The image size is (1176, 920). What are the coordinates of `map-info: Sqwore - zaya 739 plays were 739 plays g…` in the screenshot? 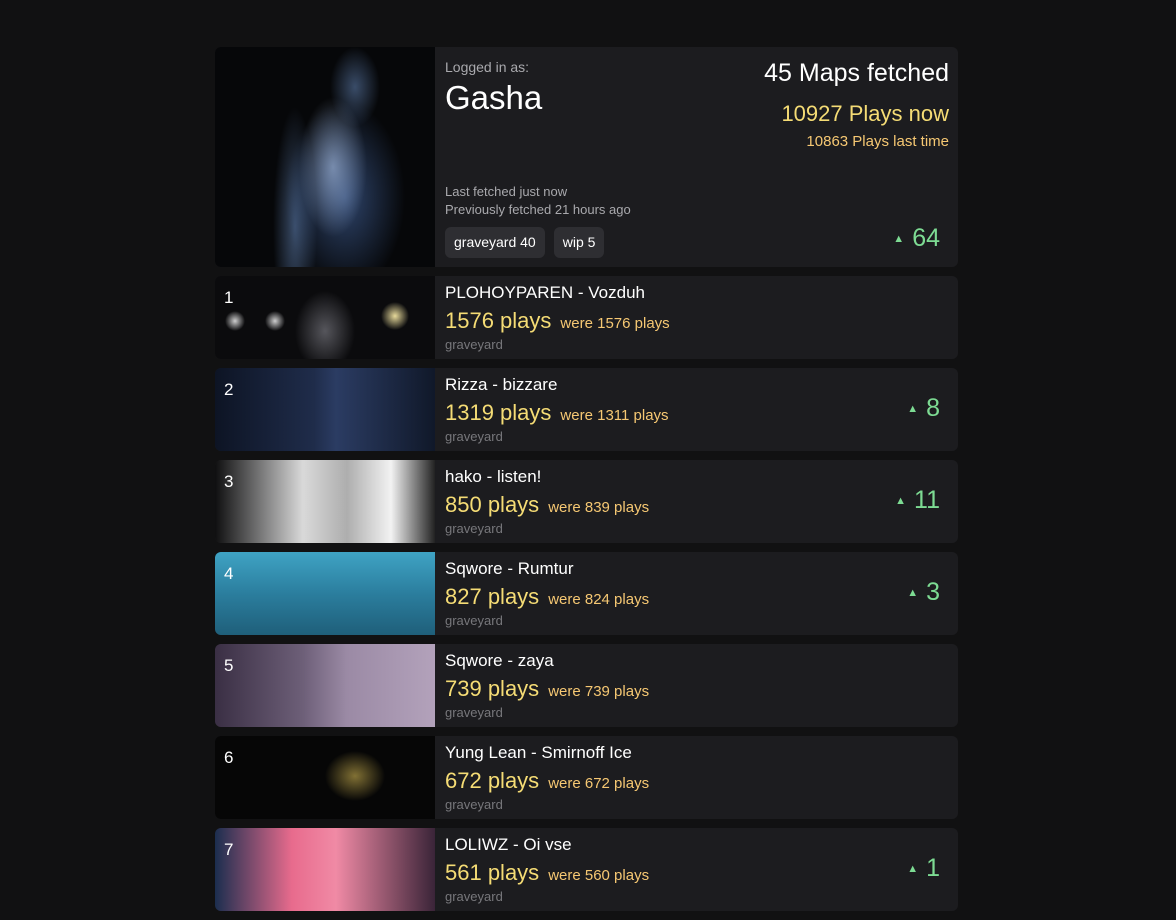 It's located at (696, 685).